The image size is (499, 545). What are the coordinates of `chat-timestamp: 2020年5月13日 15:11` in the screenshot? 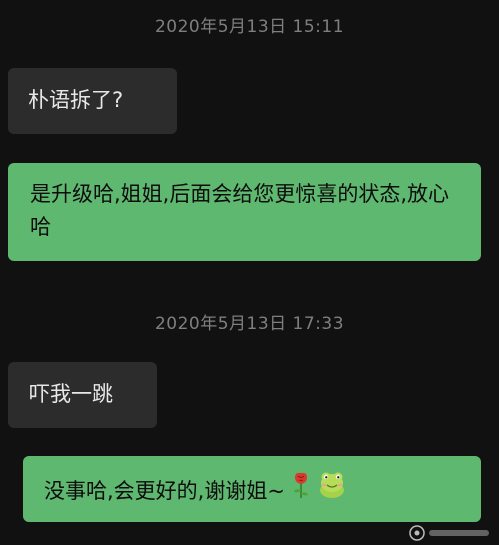 It's located at (249, 27).